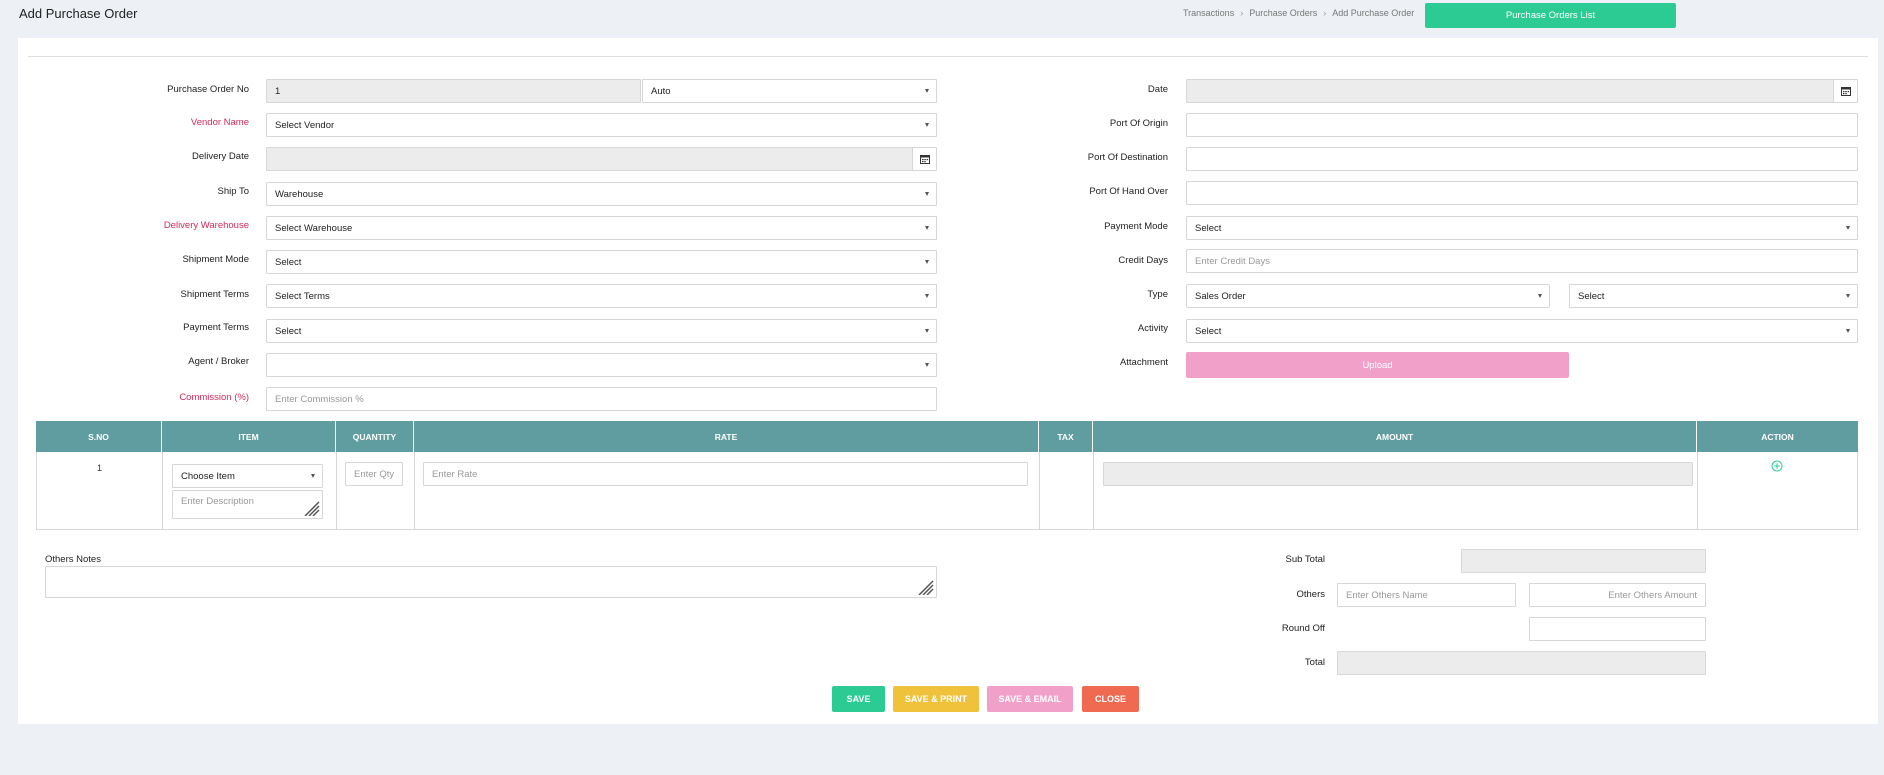 The image size is (1884, 775). What do you see at coordinates (1136, 226) in the screenshot?
I see `payment-mode-label: Payment Mode` at bounding box center [1136, 226].